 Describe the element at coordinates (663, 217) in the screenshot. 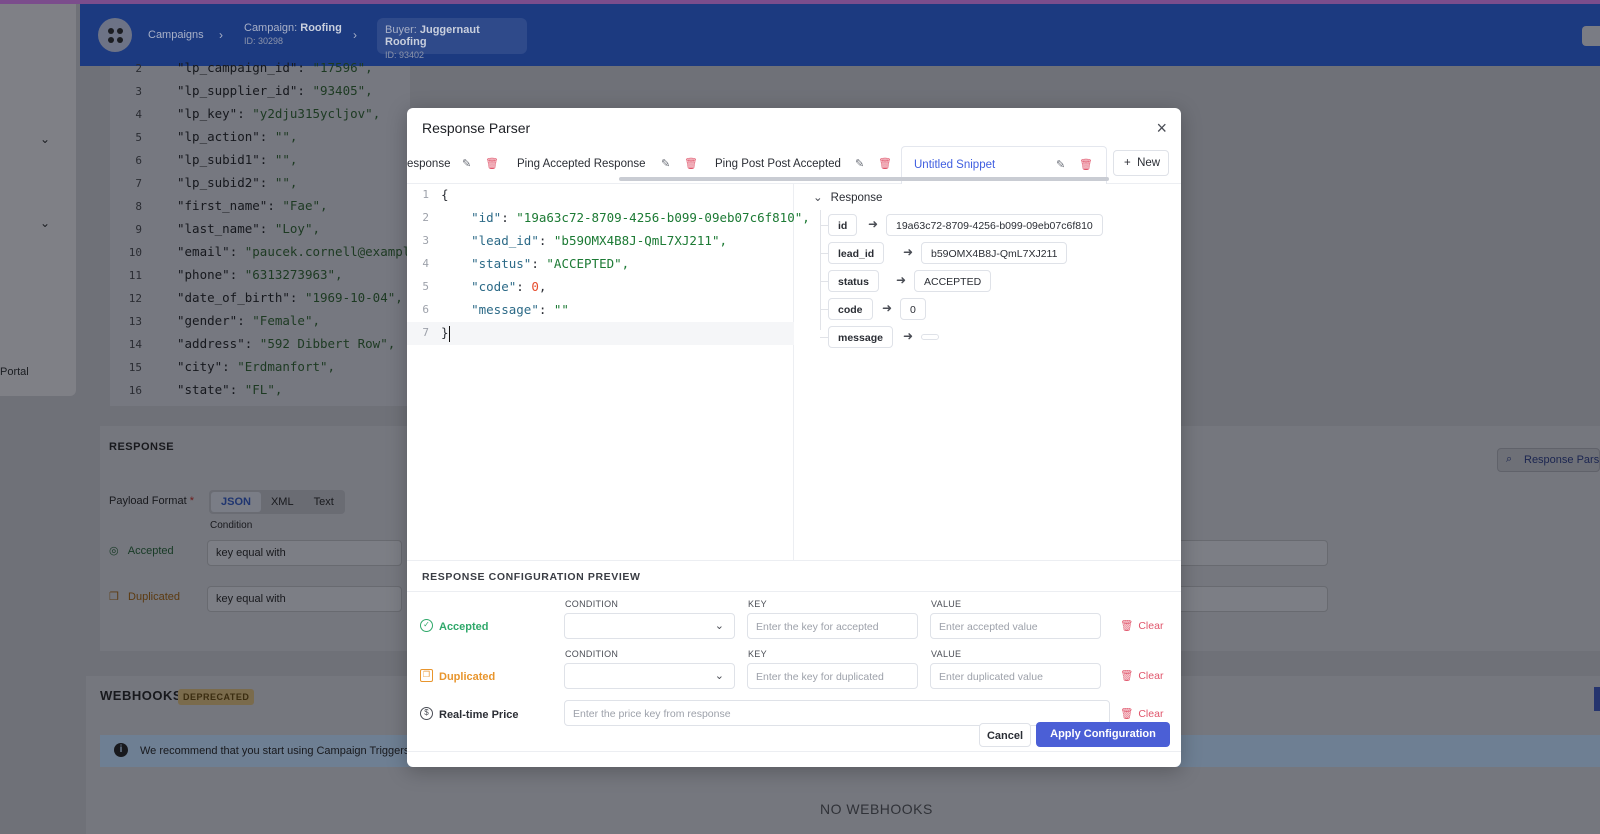

I see `json-string: "19a63c72-8709-4256-b099-09eb07c6f810",` at that location.